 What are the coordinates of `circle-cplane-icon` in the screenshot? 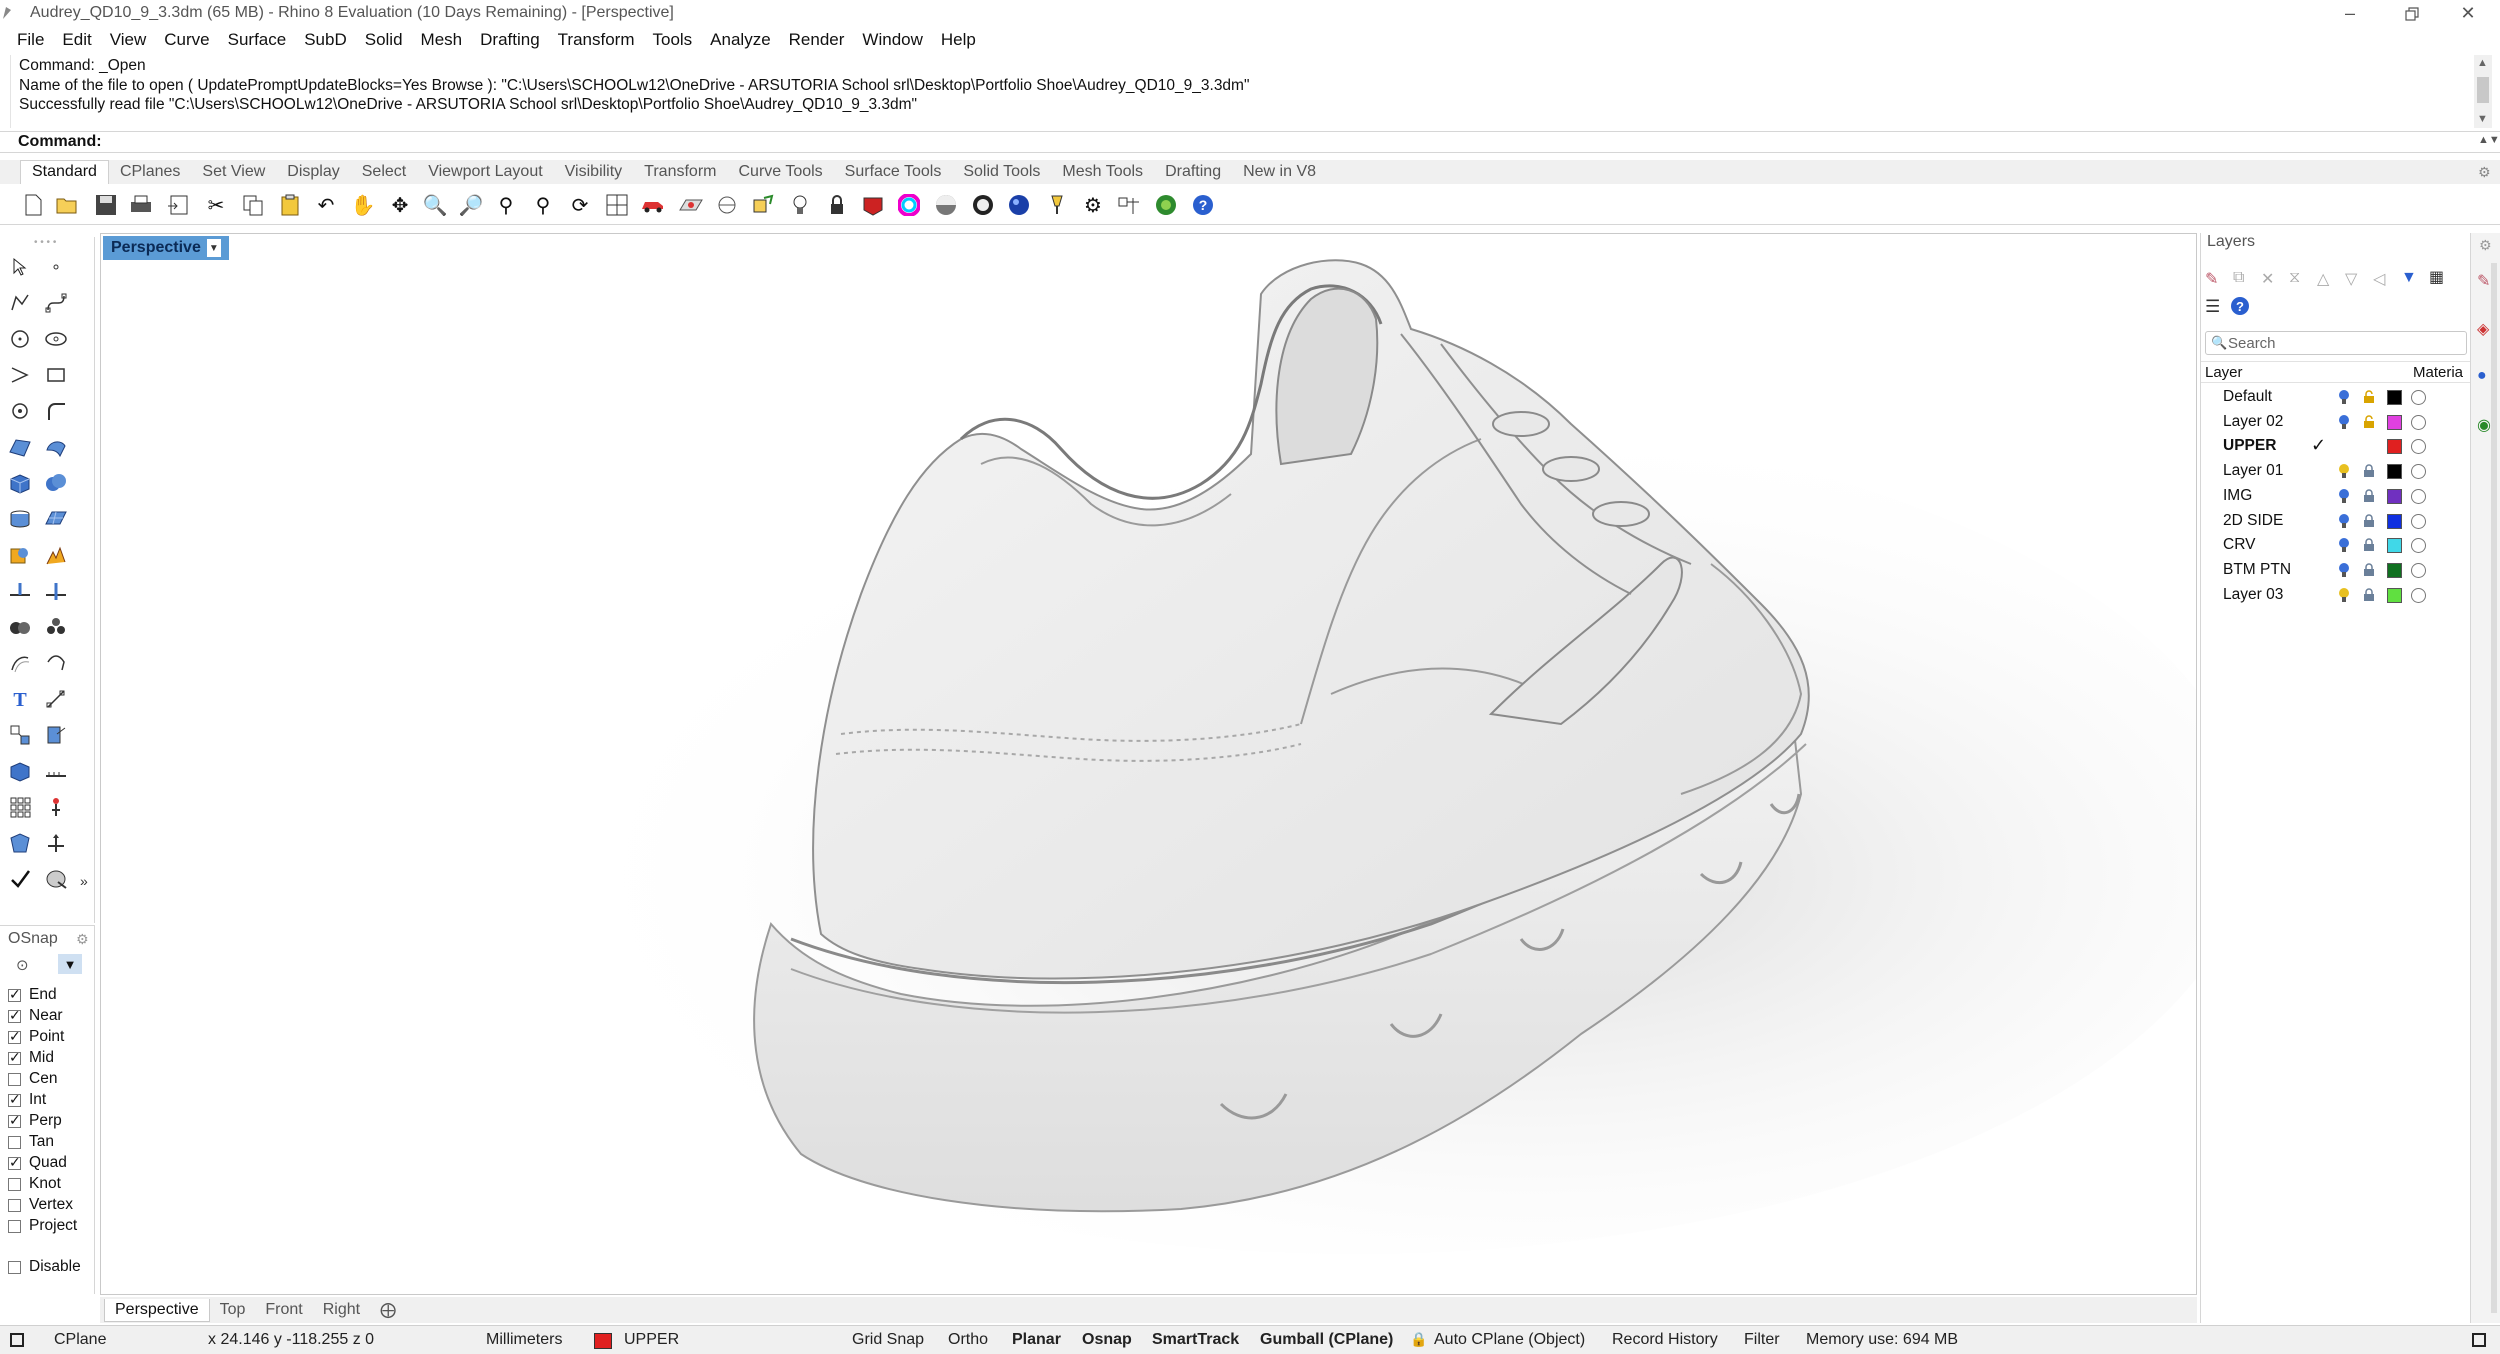 It's located at (727, 205).